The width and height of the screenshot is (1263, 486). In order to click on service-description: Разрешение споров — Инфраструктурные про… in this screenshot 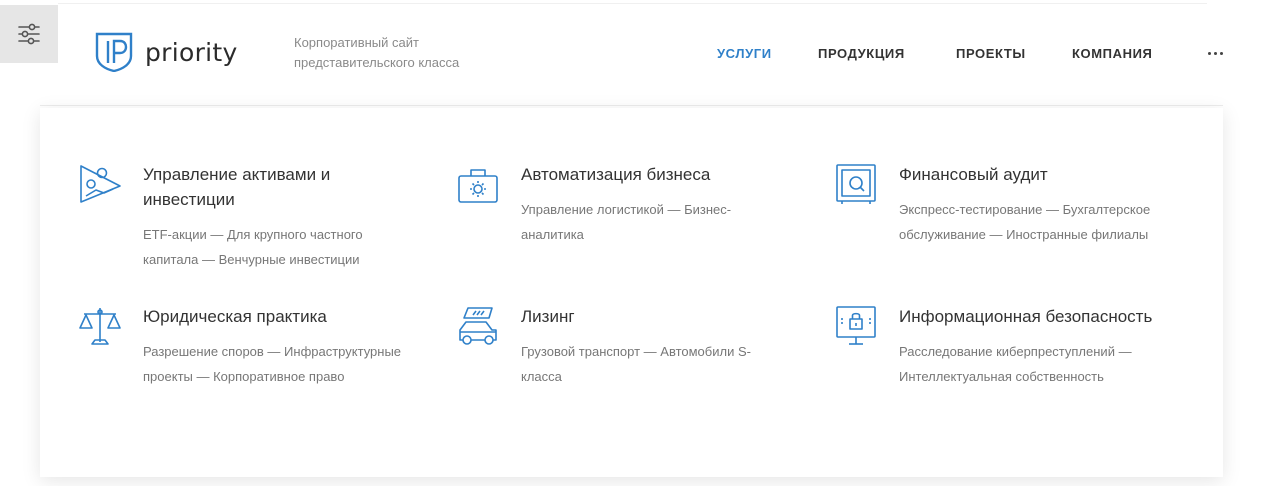, I will do `click(272, 364)`.